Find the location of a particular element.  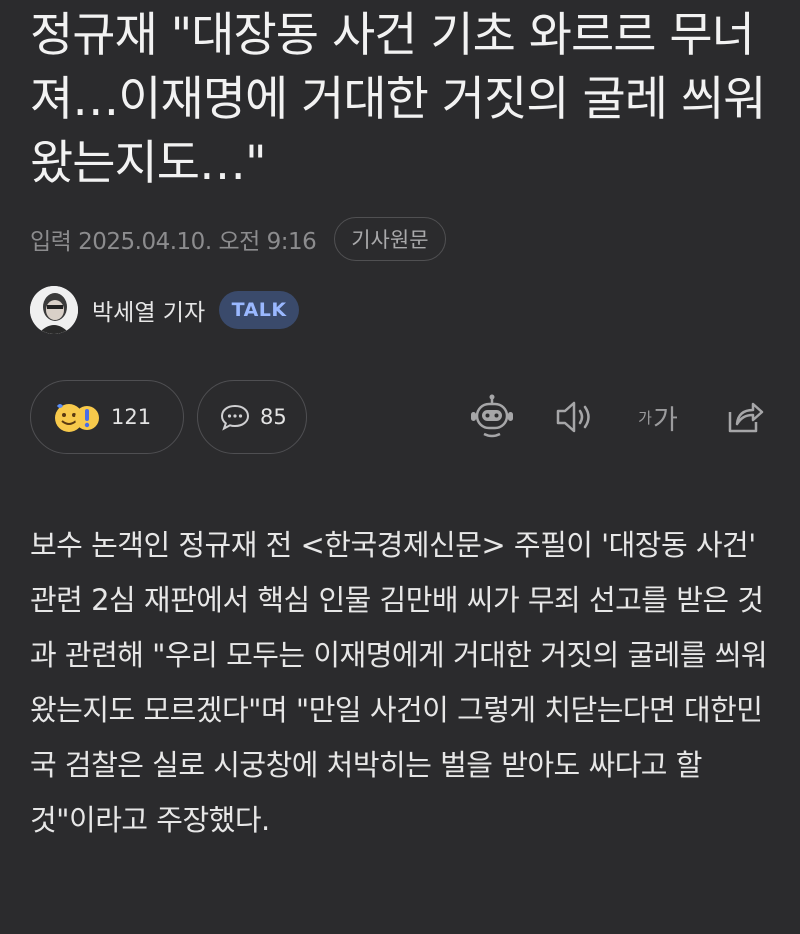

robot-icon is located at coordinates (492, 416).